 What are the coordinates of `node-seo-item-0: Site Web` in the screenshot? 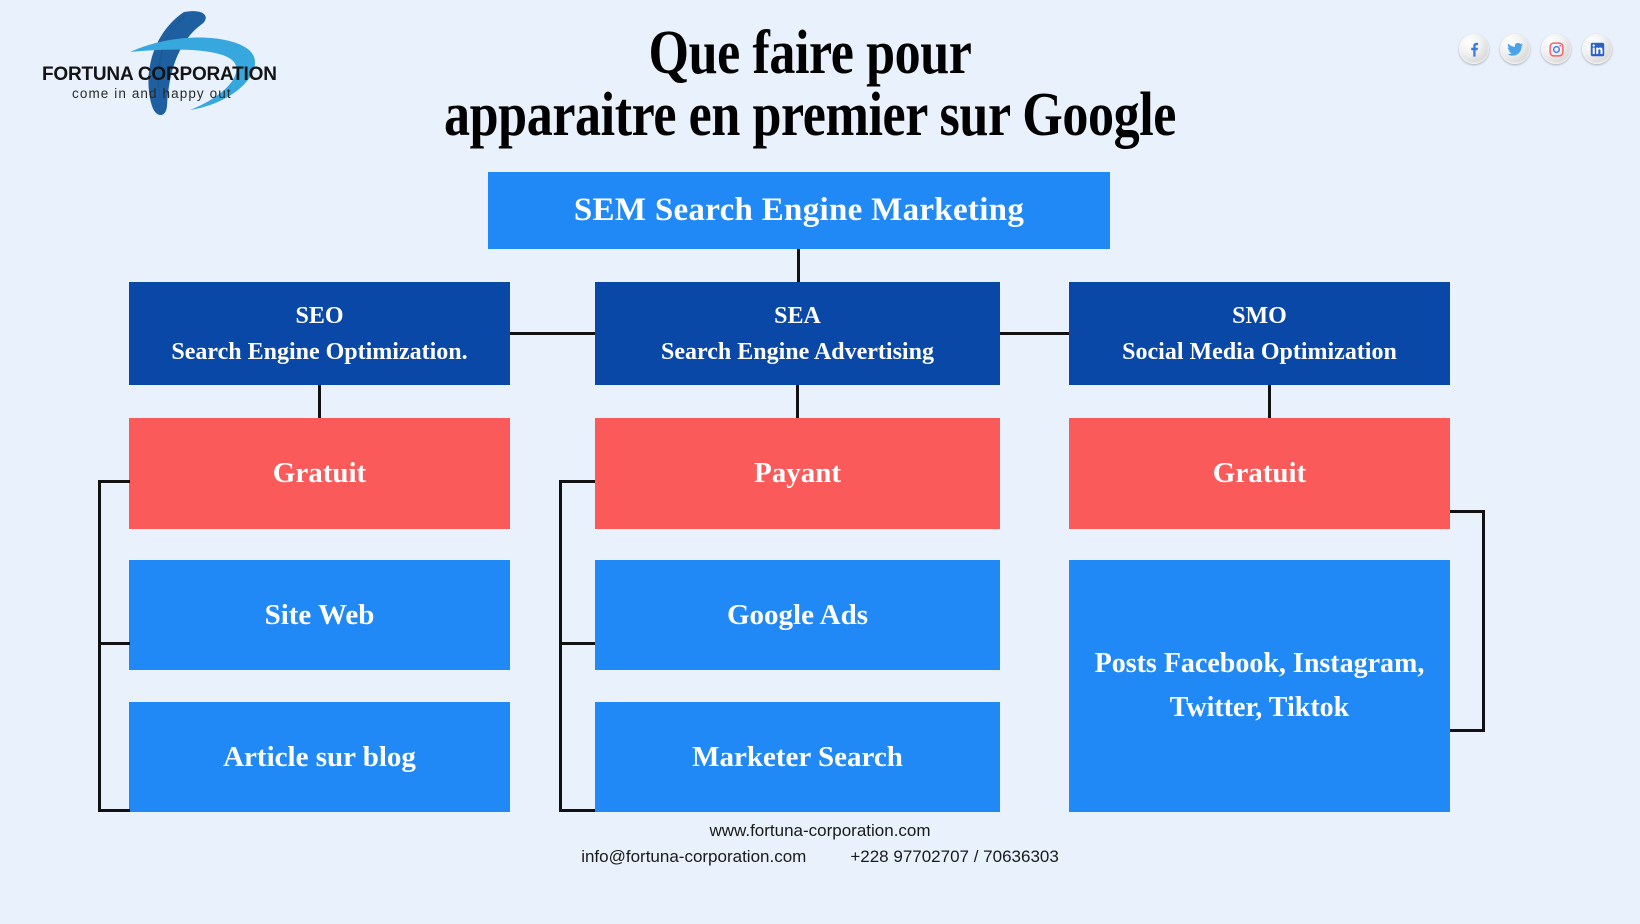 It's located at (319, 615).